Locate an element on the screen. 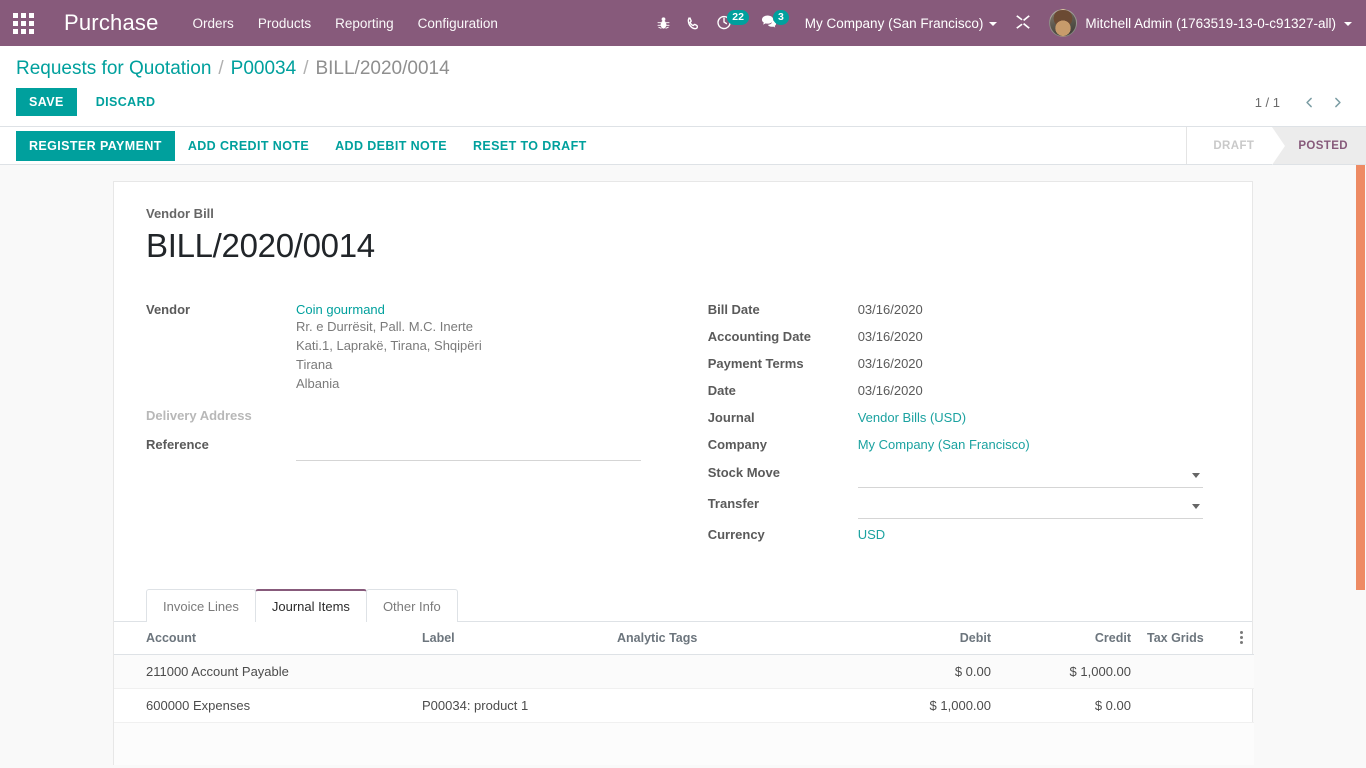 Image resolution: width=1366 pixels, height=768 pixels. bug-icon is located at coordinates (663, 23).